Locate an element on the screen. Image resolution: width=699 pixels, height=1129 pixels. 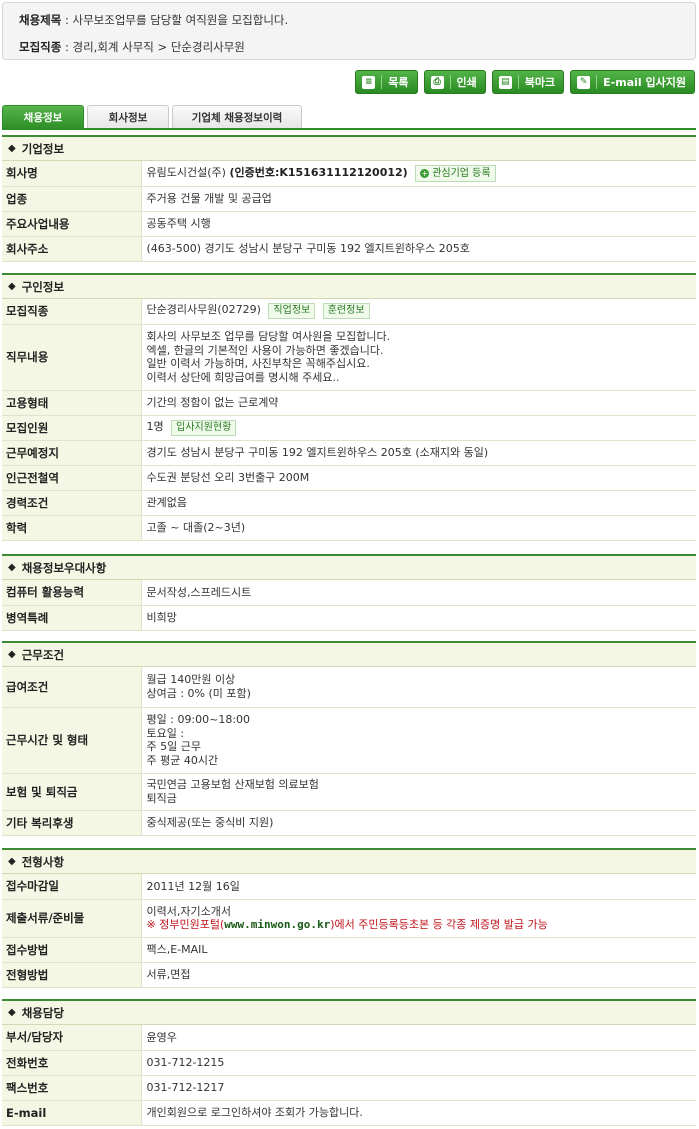
hours-line: 평일 : 09:00~18:00 is located at coordinates (198, 719).